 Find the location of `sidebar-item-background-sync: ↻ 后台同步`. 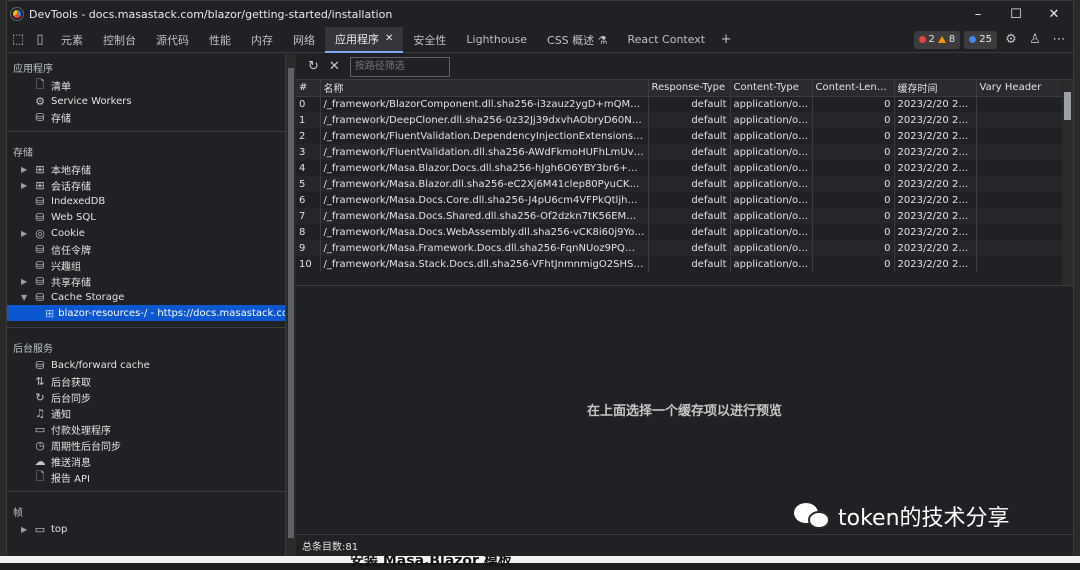

sidebar-item-background-sync: ↻ 后台同步 is located at coordinates (146, 397).